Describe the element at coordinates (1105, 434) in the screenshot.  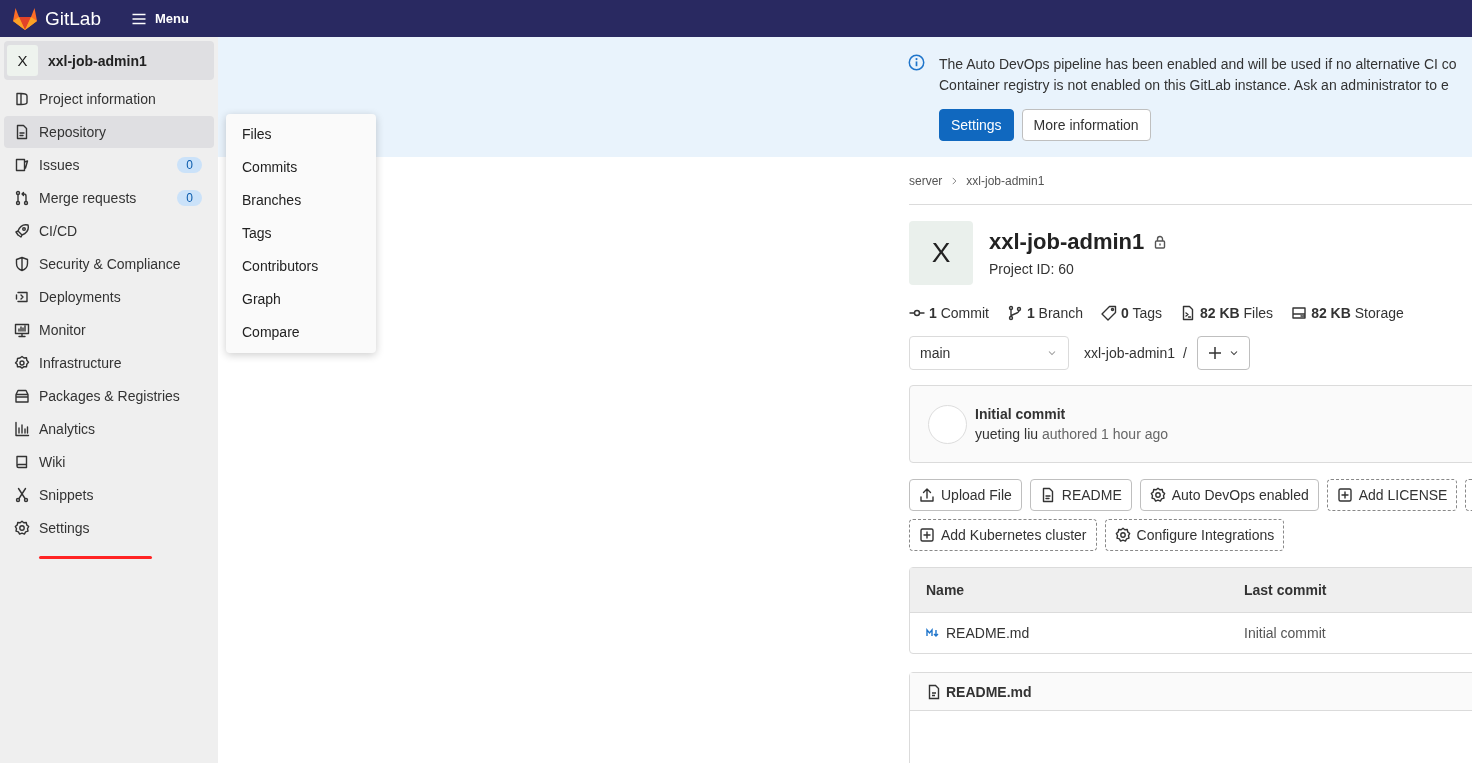
I see `commit-time: authored 1 hour ago` at that location.